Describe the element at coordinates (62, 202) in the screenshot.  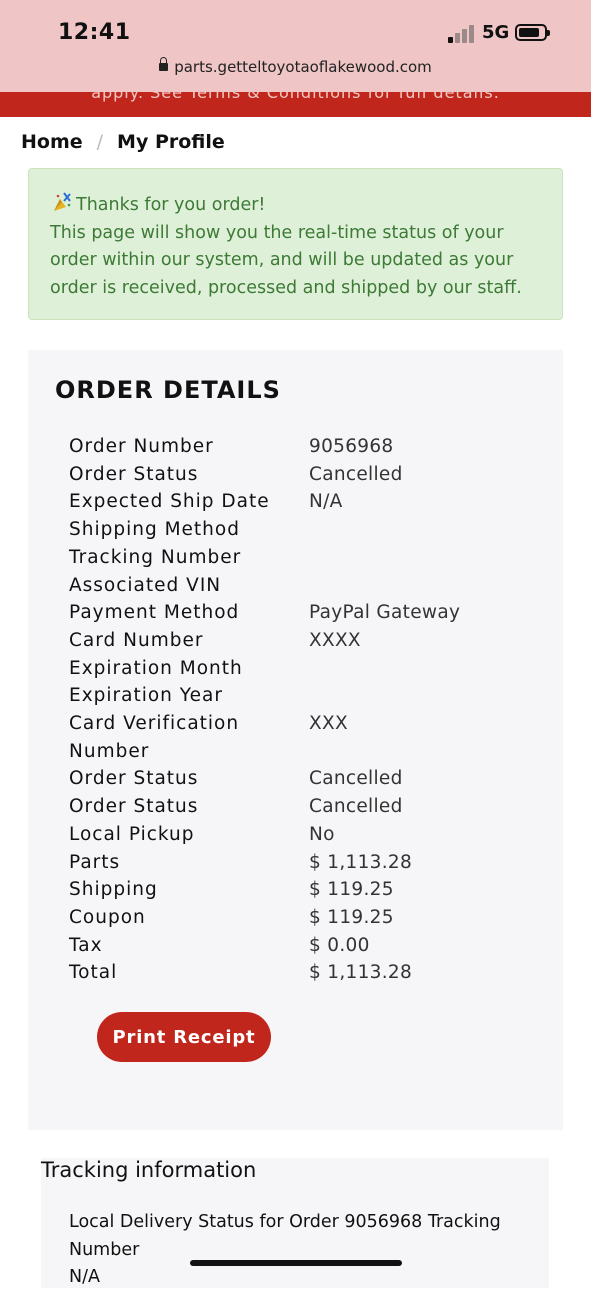
I see `party-icon` at that location.